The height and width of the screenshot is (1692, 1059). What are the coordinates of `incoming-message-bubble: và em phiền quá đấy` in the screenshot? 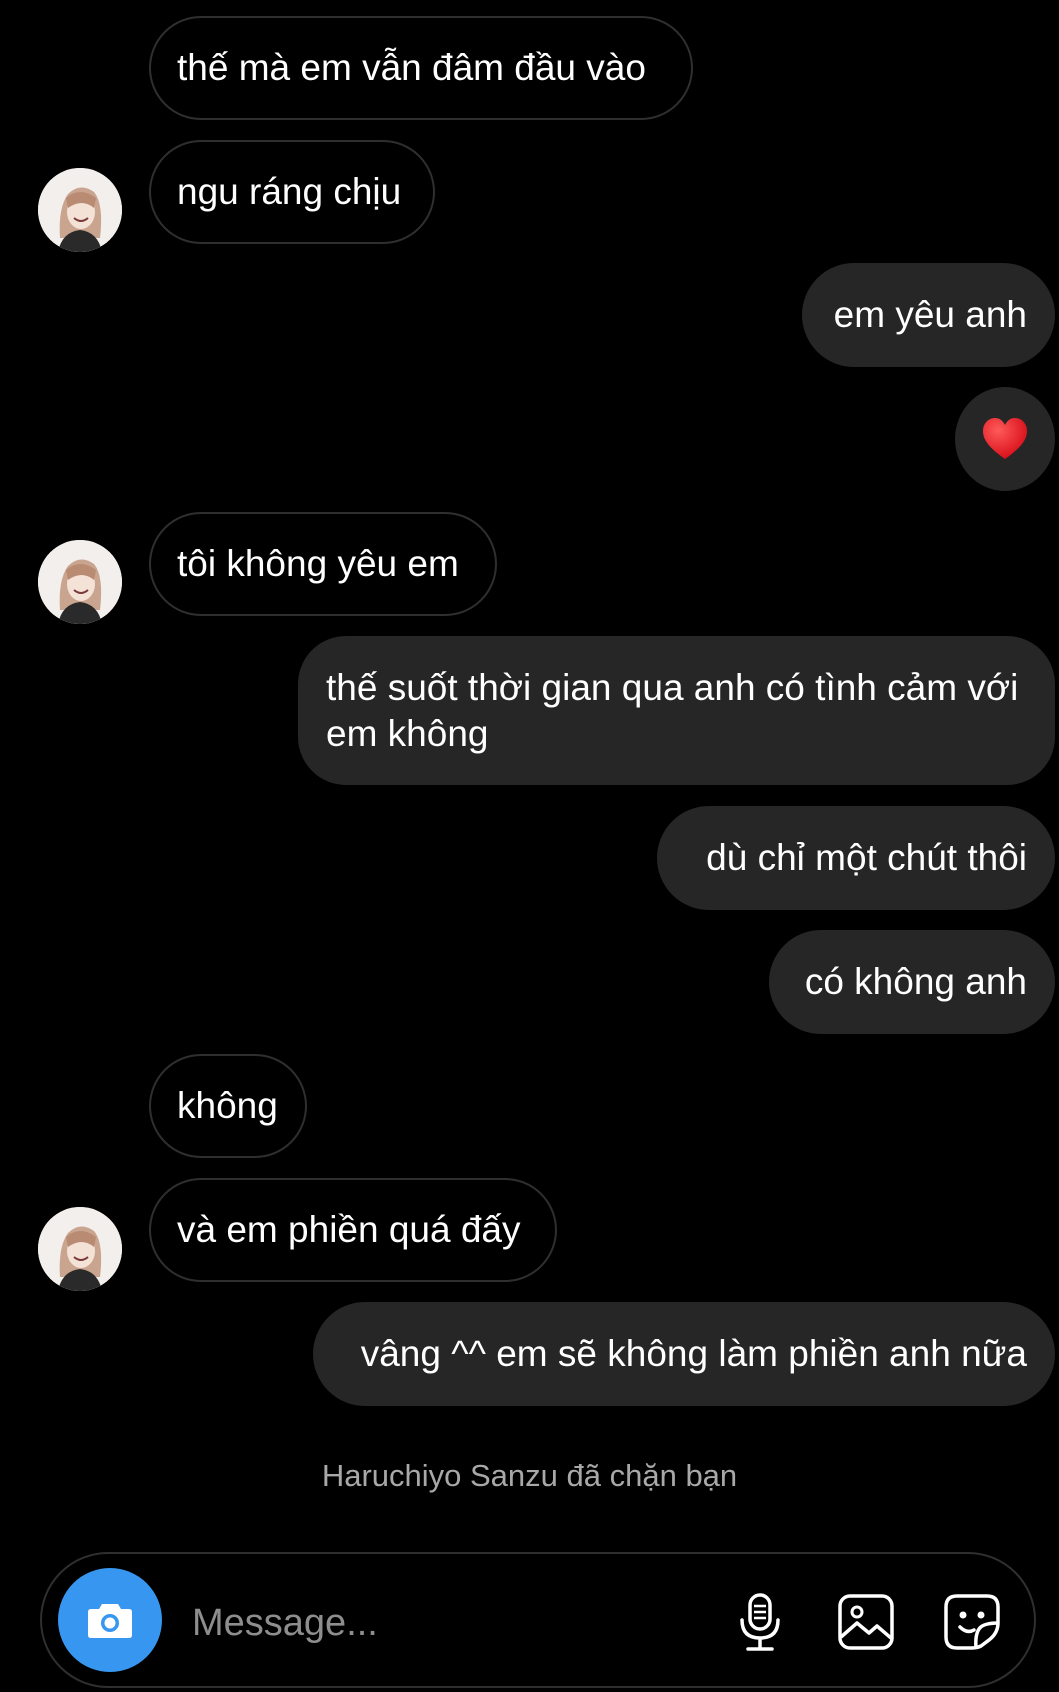 It's located at (353, 1230).